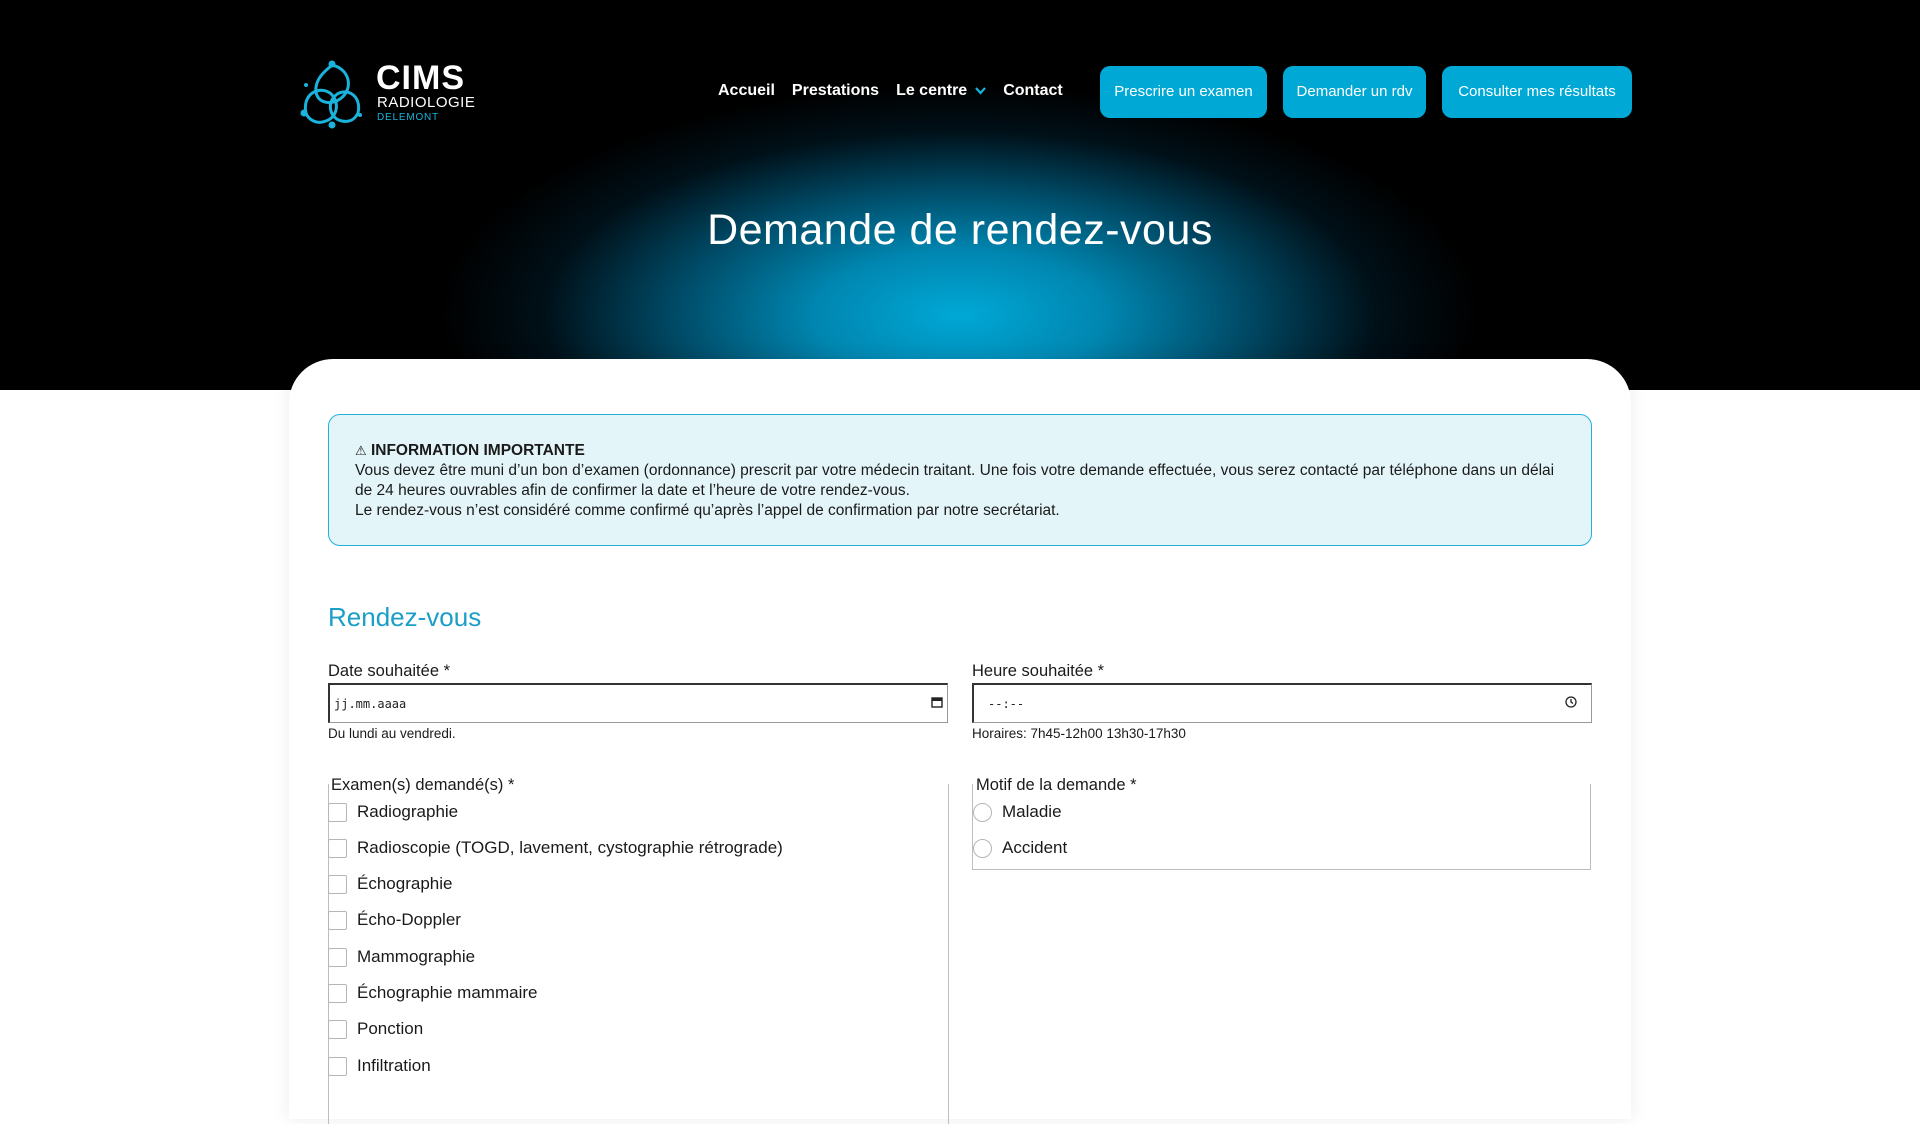 The width and height of the screenshot is (1920, 1124). What do you see at coordinates (981, 91) in the screenshot?
I see `chevron-down-icon` at bounding box center [981, 91].